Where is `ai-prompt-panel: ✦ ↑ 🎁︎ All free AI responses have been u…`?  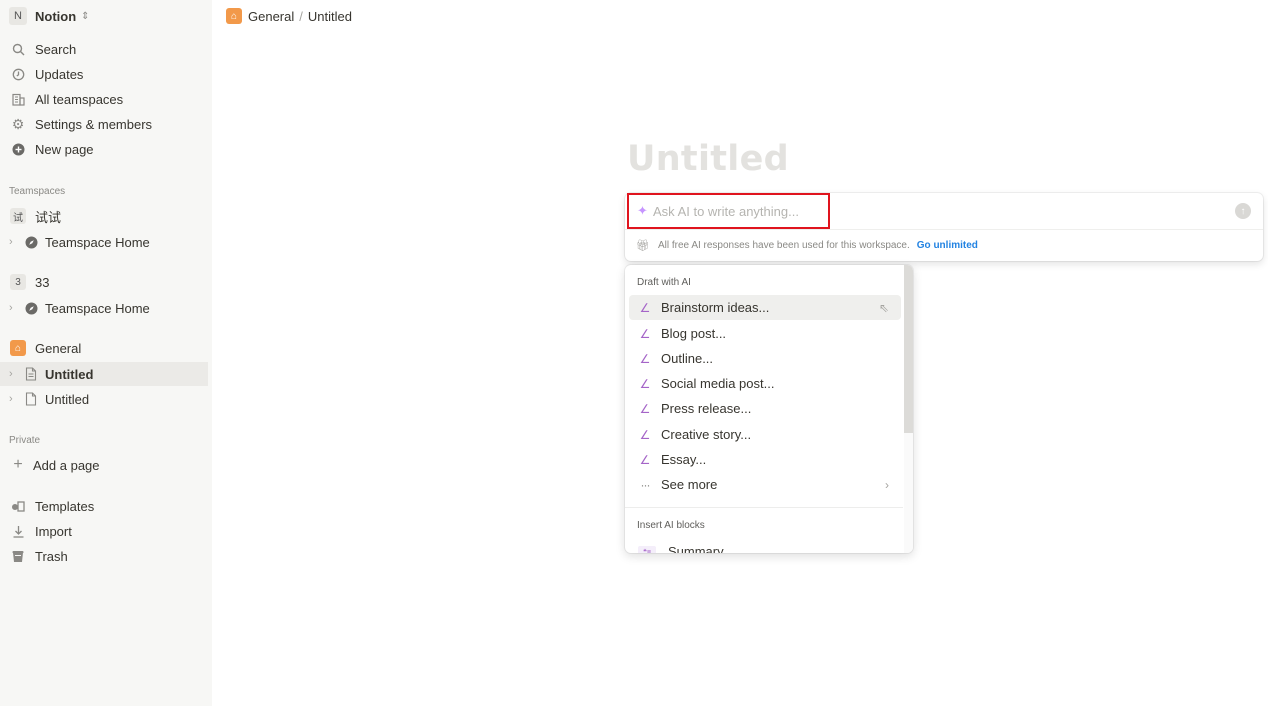 ai-prompt-panel: ✦ ↑ 🎁︎ All free AI responses have been u… is located at coordinates (944, 227).